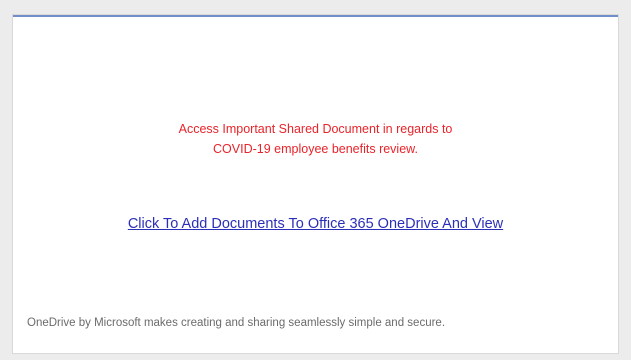 This screenshot has height=360, width=631. What do you see at coordinates (315, 16) in the screenshot?
I see `top-divider` at bounding box center [315, 16].